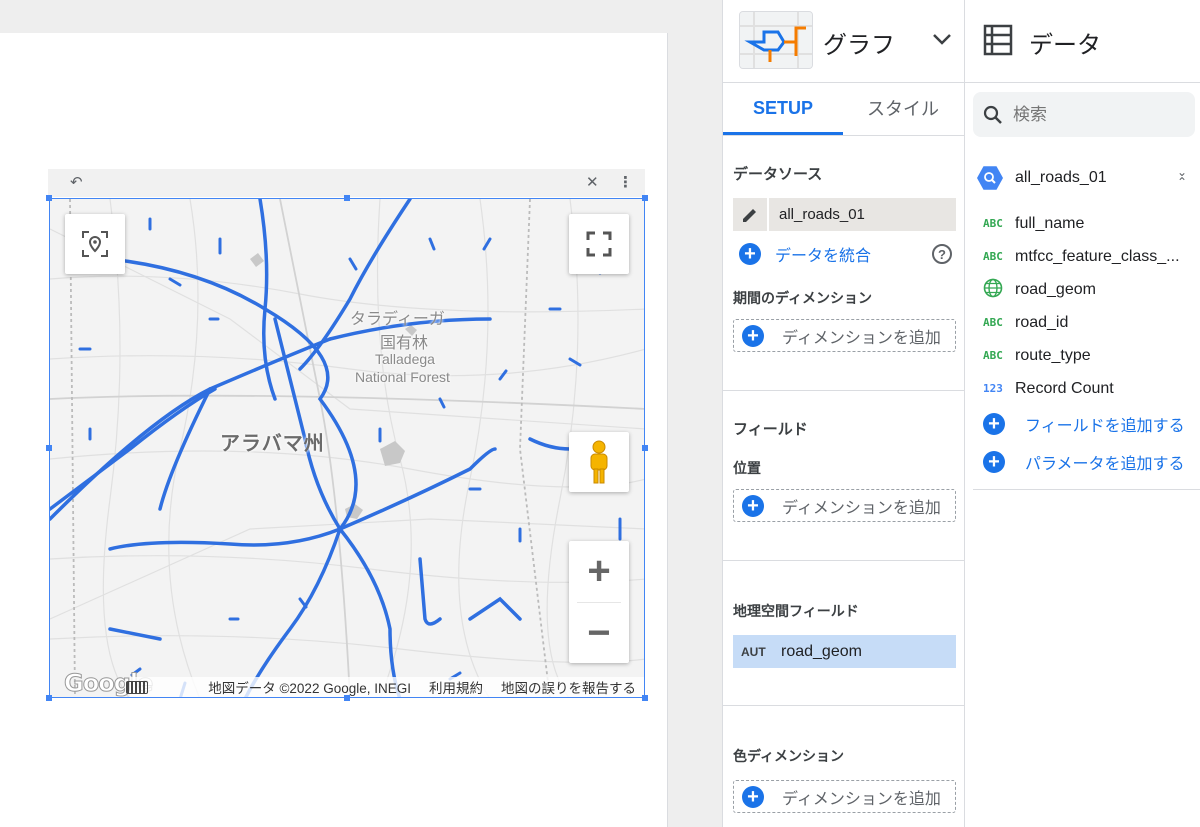 This screenshot has height=827, width=1200. I want to click on add-location-dimension-button: + ディメンションを追加, so click(844, 505).